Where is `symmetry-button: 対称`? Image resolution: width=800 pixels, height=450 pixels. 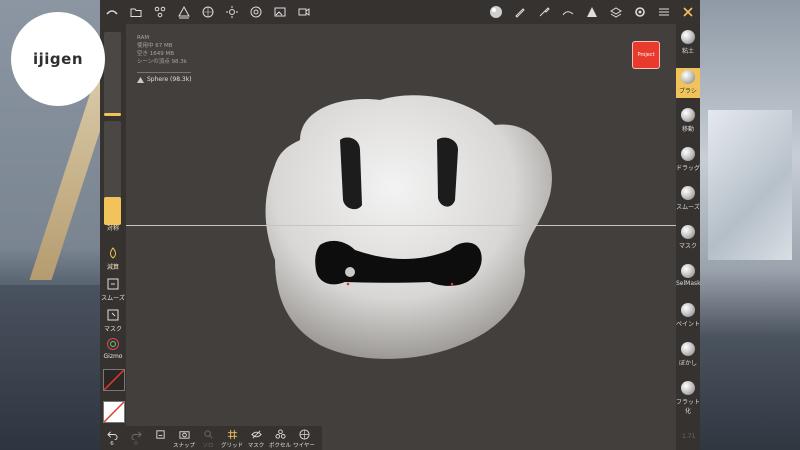
symmetry-button: 対称 is located at coordinates (113, 219).